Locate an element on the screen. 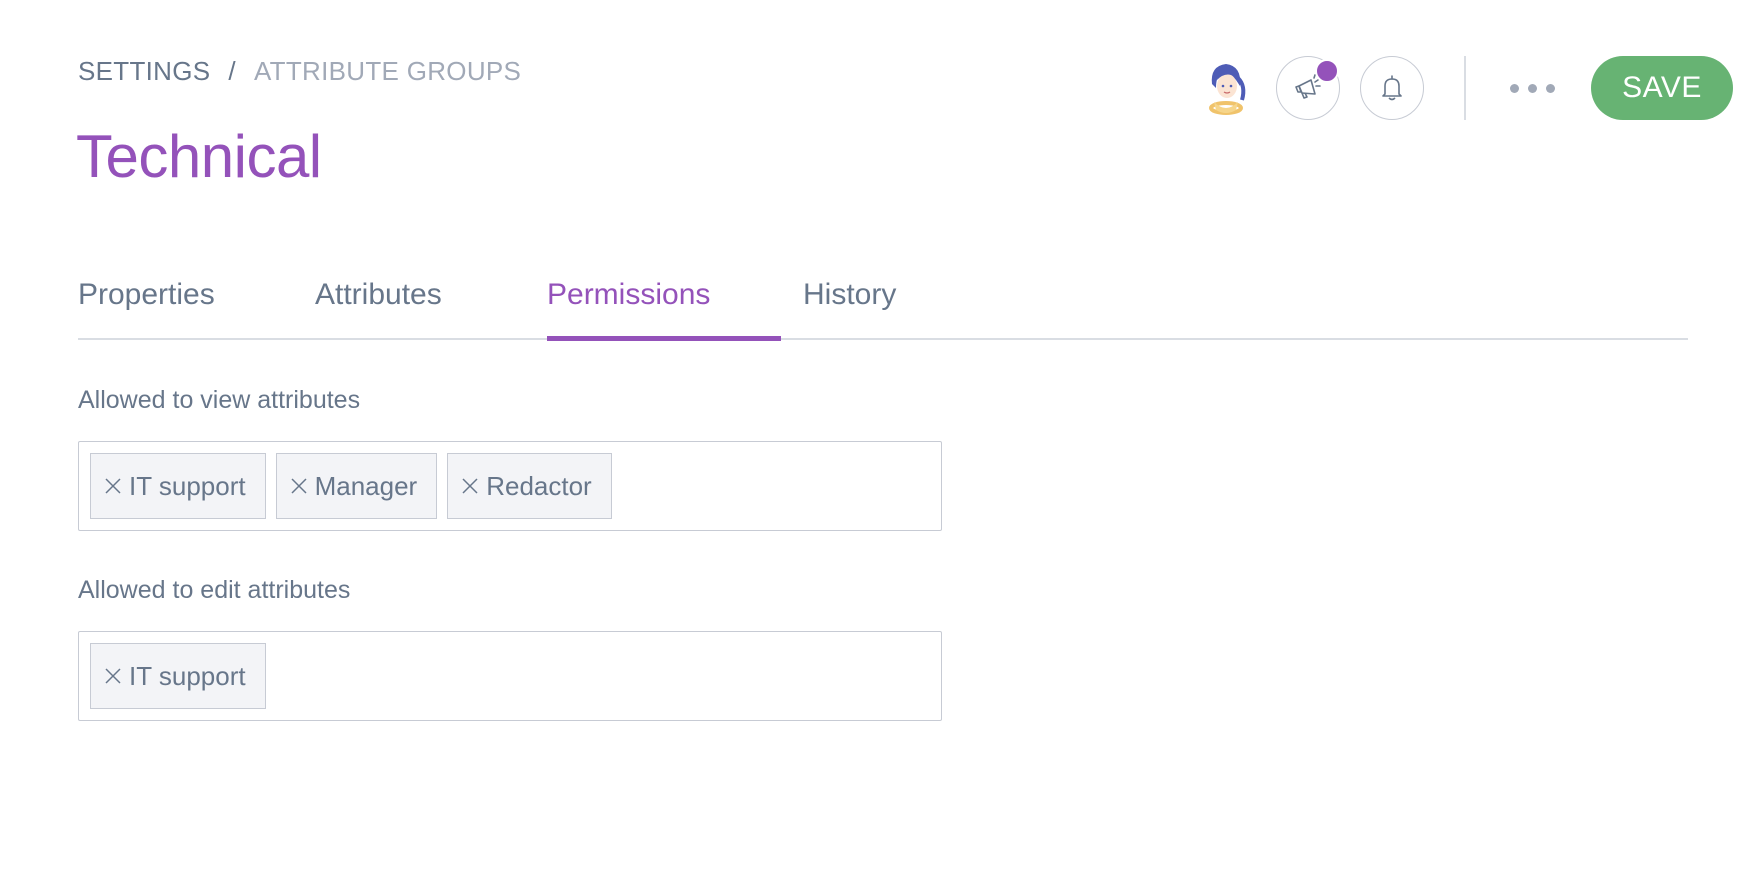 The width and height of the screenshot is (1740, 894). tag-label: Redactor is located at coordinates (539, 485).